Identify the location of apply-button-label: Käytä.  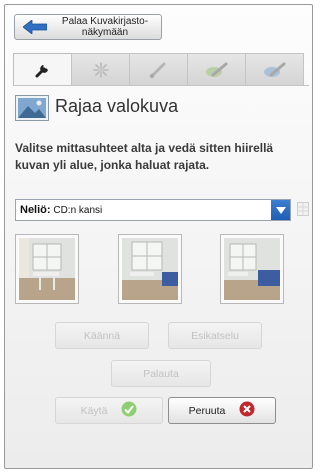
(94, 410).